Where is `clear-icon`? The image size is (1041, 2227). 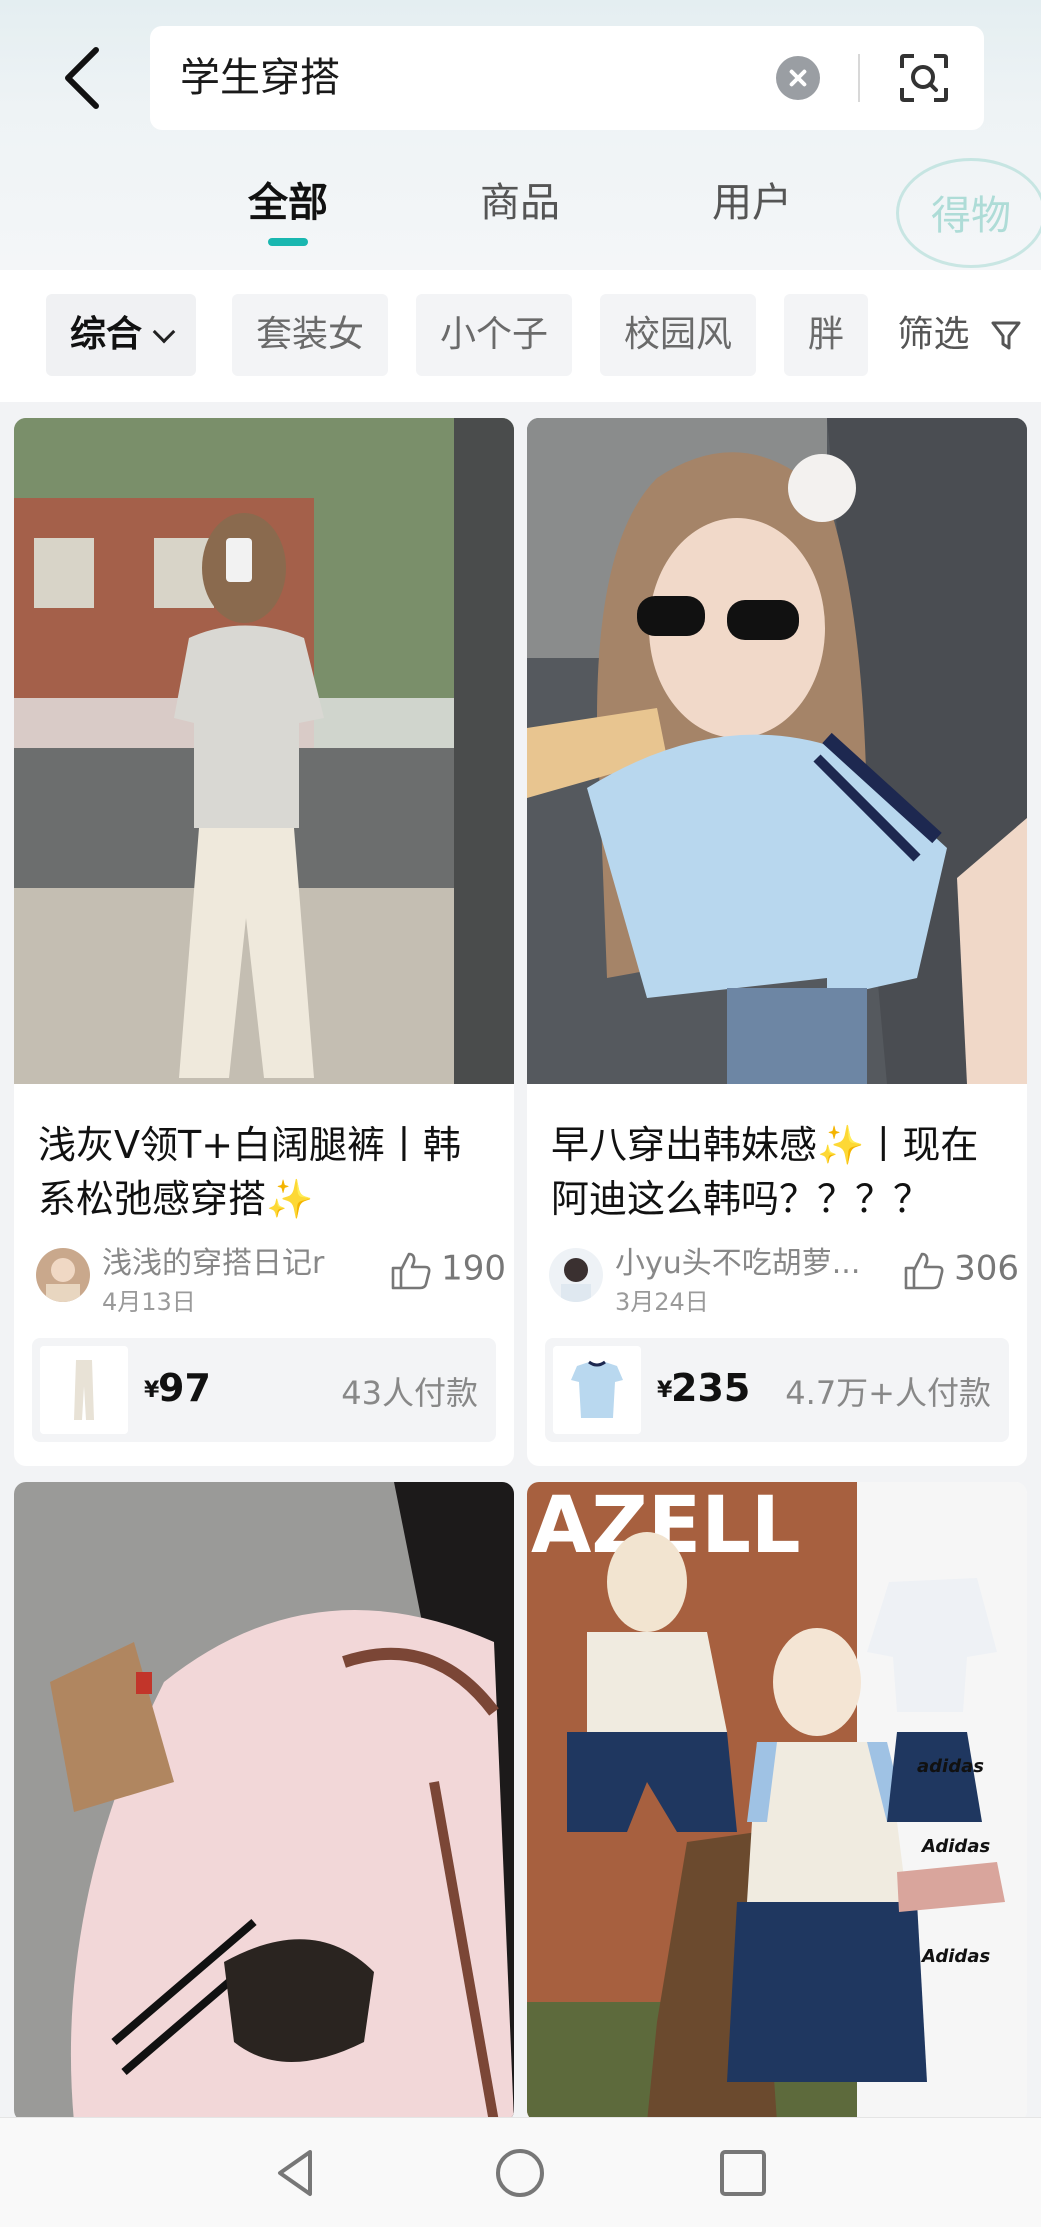 clear-icon is located at coordinates (798, 78).